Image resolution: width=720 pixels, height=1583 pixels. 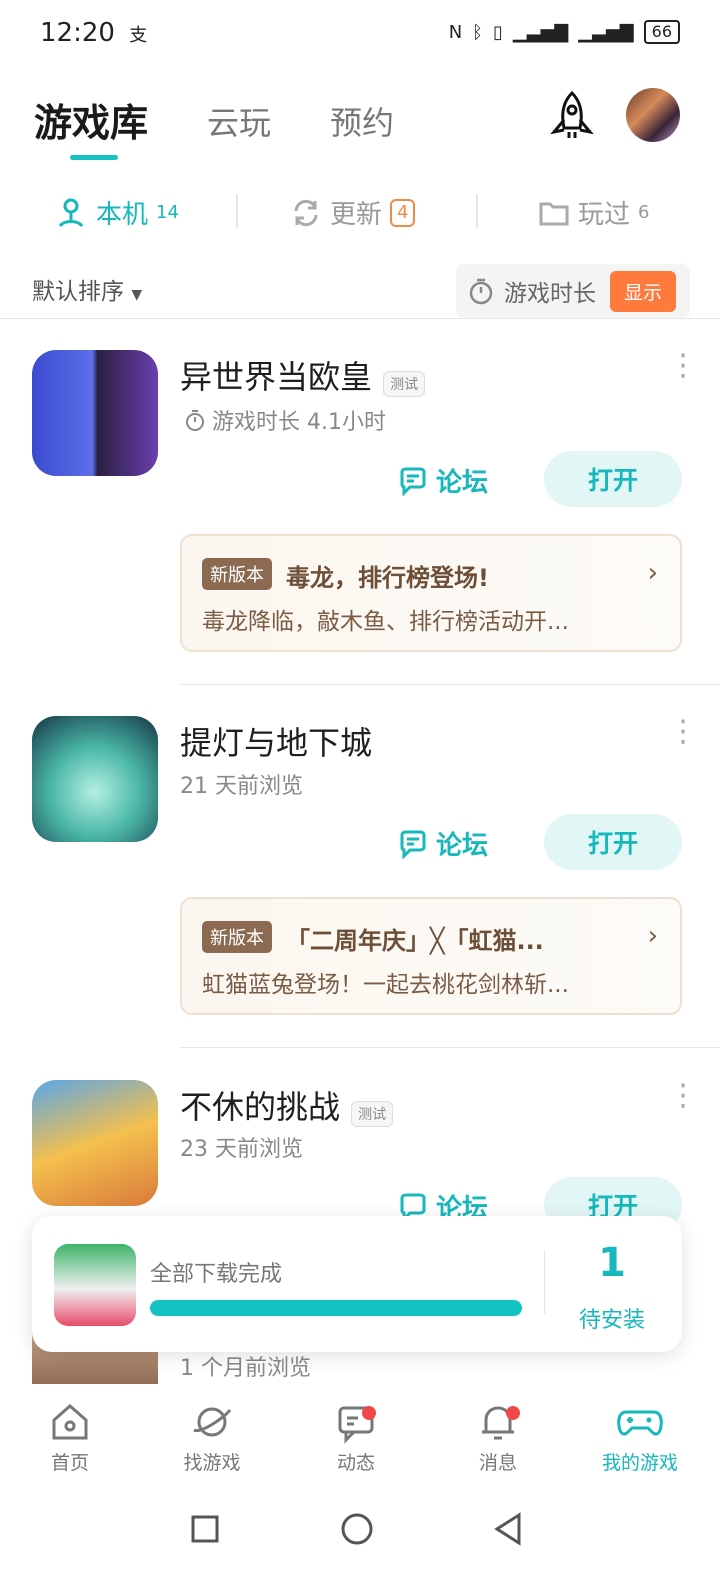 What do you see at coordinates (70, 1422) in the screenshot?
I see `home-icon` at bounding box center [70, 1422].